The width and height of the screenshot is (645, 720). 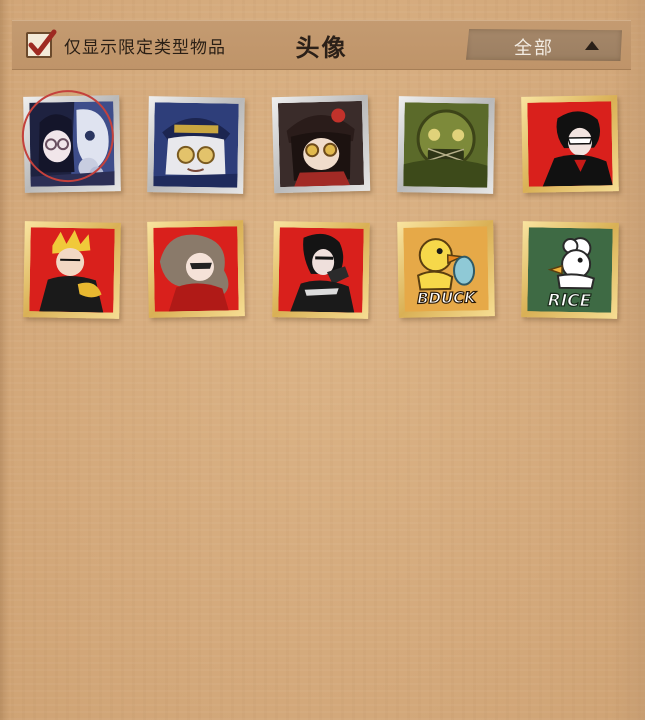 What do you see at coordinates (570, 301) in the screenshot?
I see `rice-logo-text: RICE` at bounding box center [570, 301].